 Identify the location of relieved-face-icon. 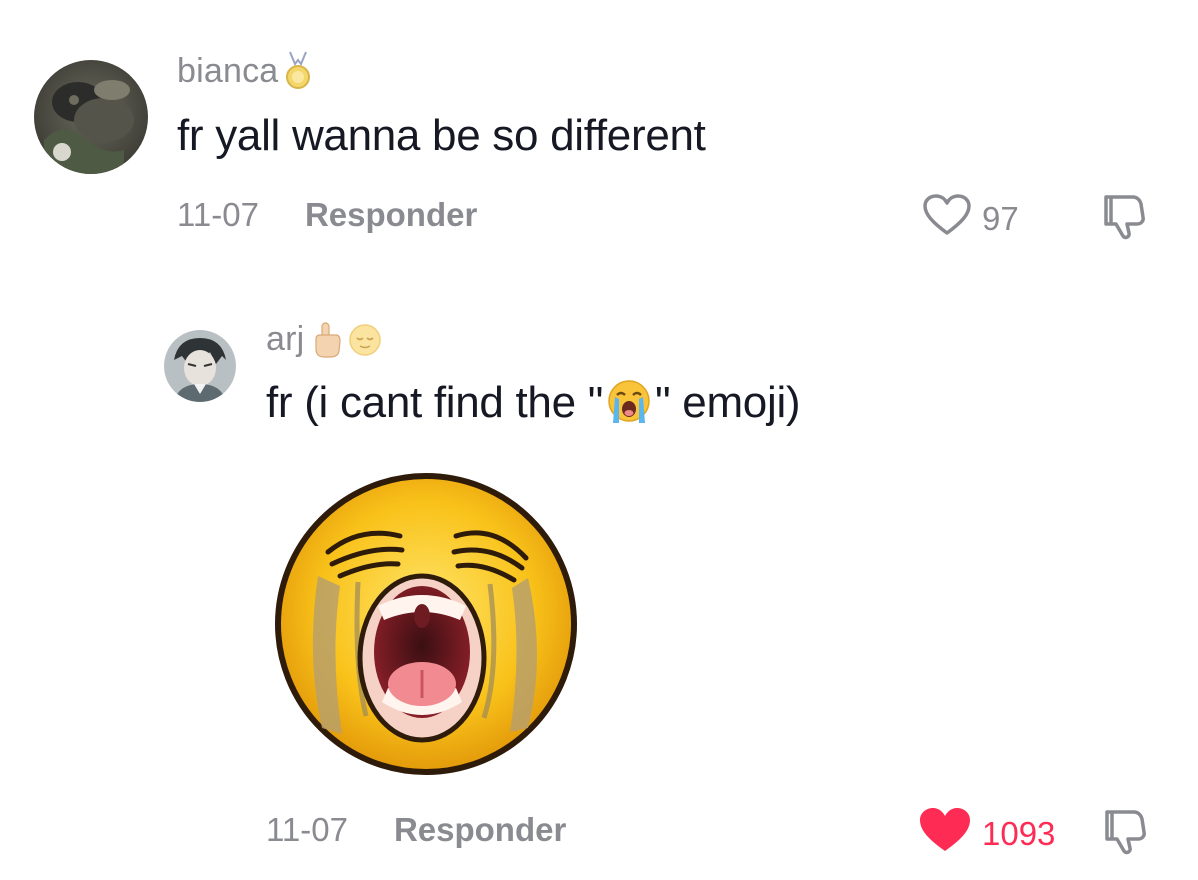
(365, 340).